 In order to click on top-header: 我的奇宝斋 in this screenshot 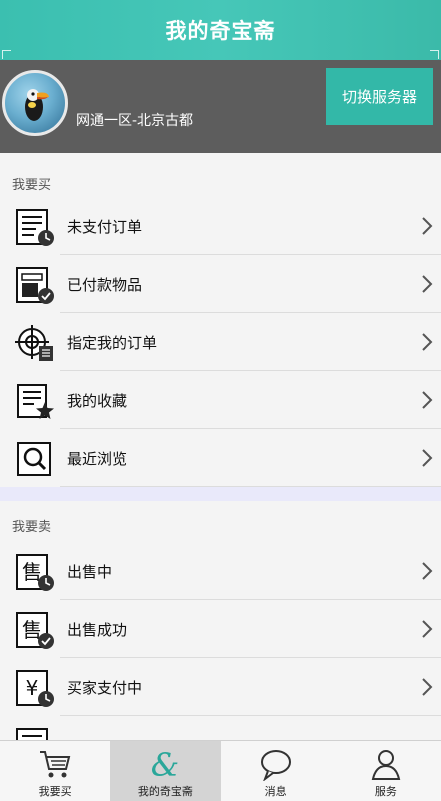, I will do `click(220, 30)`.